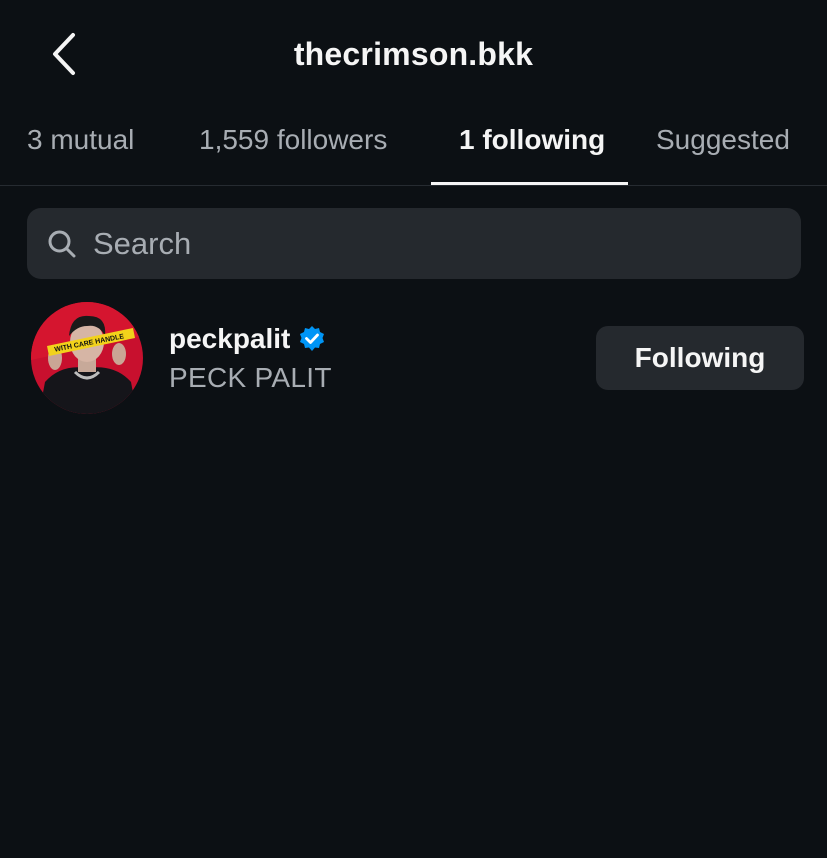  What do you see at coordinates (80, 140) in the screenshot?
I see `tab-mutual: 3 mutual` at bounding box center [80, 140].